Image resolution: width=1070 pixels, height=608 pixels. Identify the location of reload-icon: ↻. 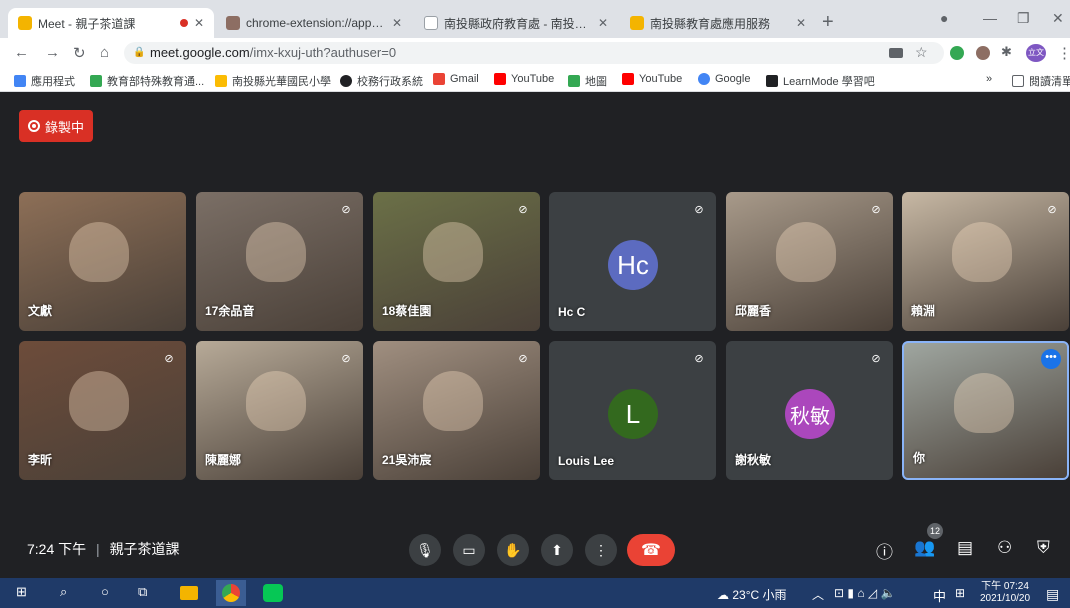
(79, 53).